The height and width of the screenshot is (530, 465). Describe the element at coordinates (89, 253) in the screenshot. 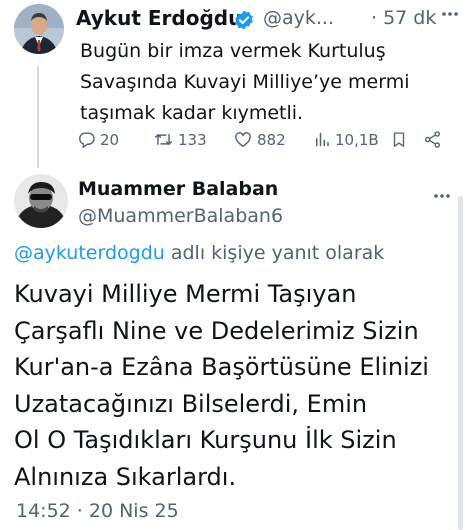

I see `replying-to-mention: @aykuterdogdu` at that location.